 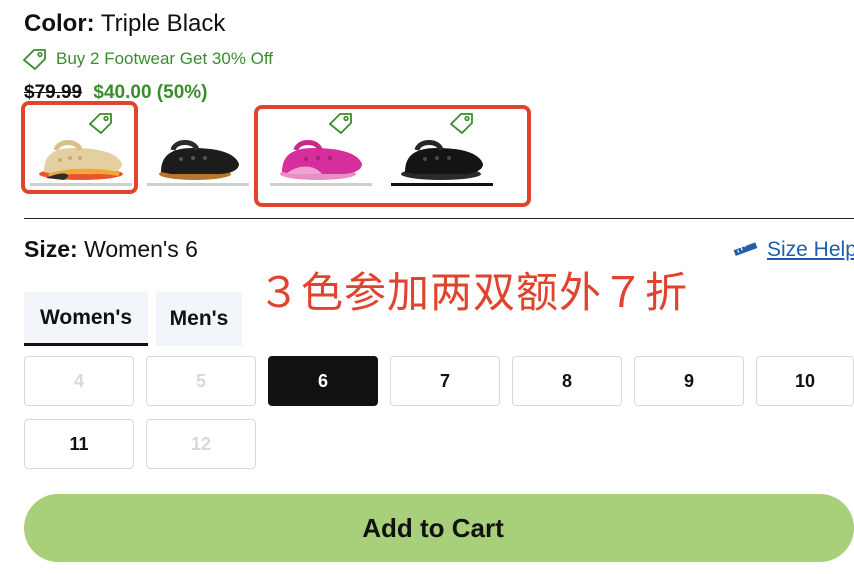 What do you see at coordinates (567, 381) in the screenshot?
I see `size-option-8: 8` at bounding box center [567, 381].